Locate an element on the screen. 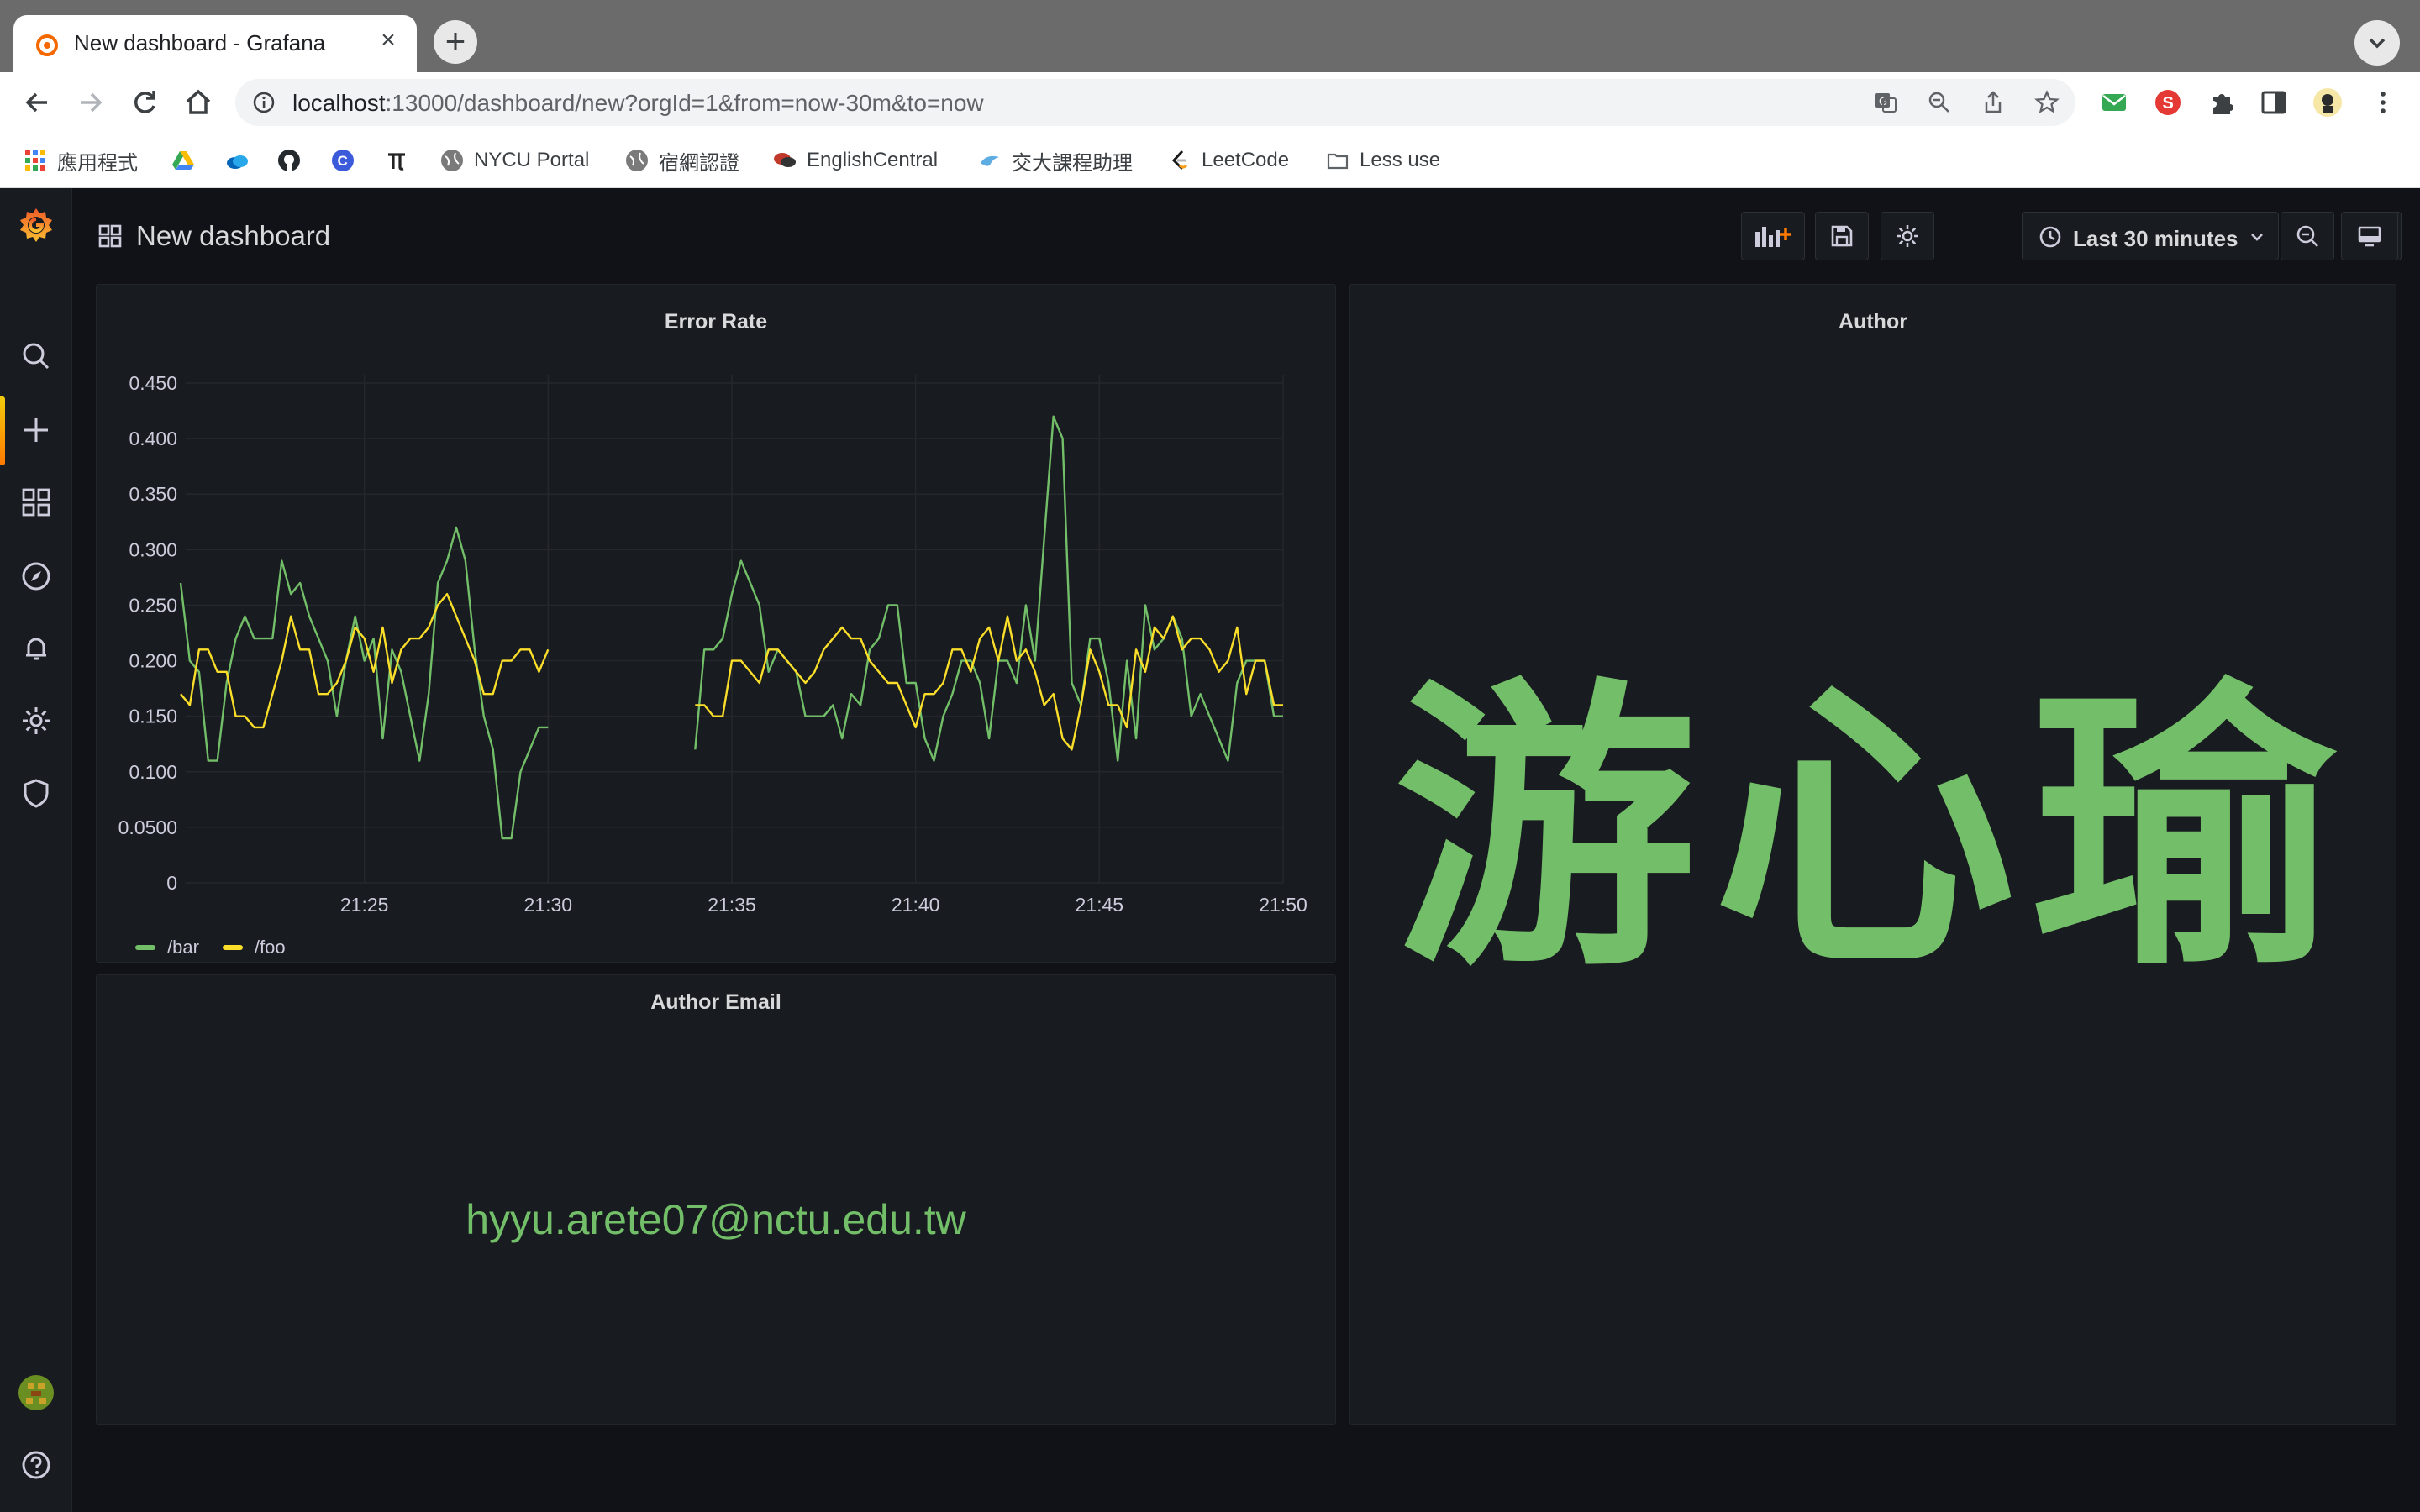 Image resolution: width=2420 pixels, height=1512 pixels. side-panel-icon is located at coordinates (2274, 102).